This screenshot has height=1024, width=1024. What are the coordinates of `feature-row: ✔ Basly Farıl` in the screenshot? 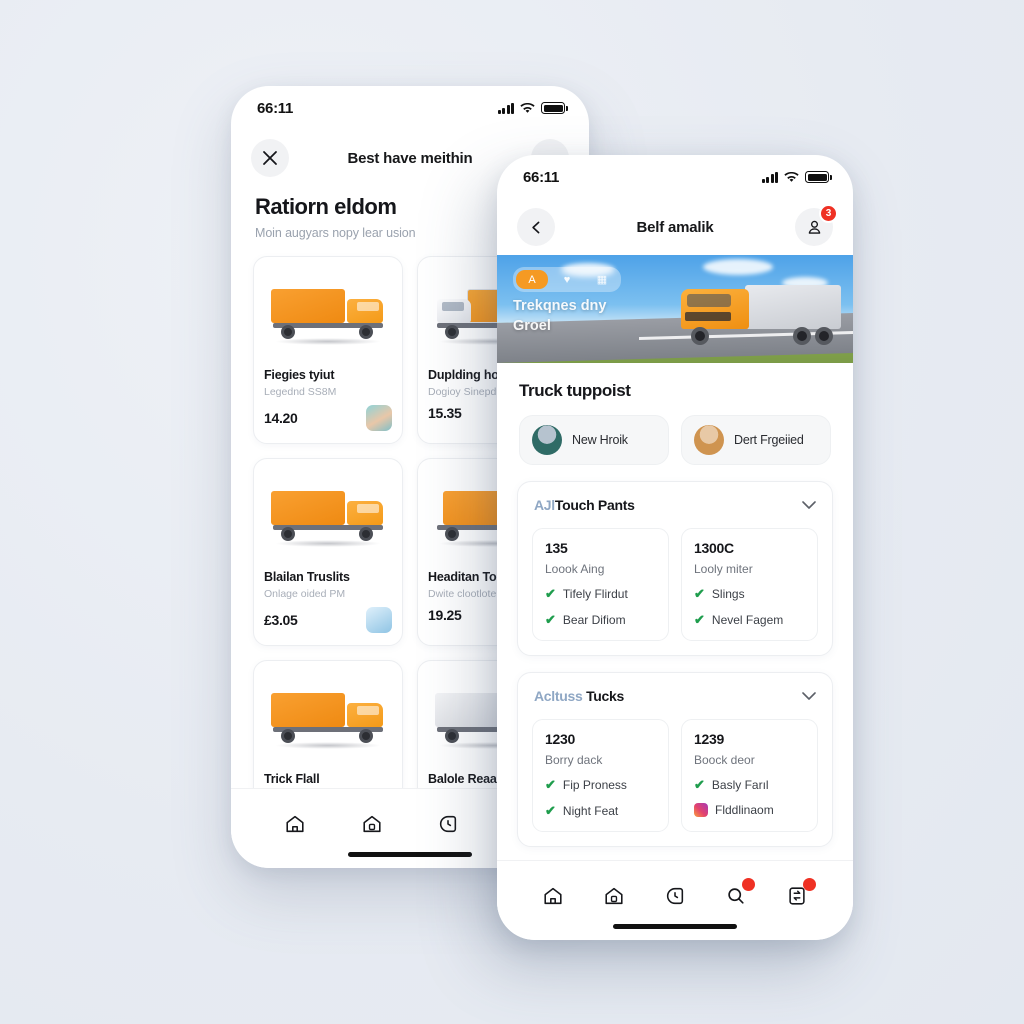 It's located at (749, 785).